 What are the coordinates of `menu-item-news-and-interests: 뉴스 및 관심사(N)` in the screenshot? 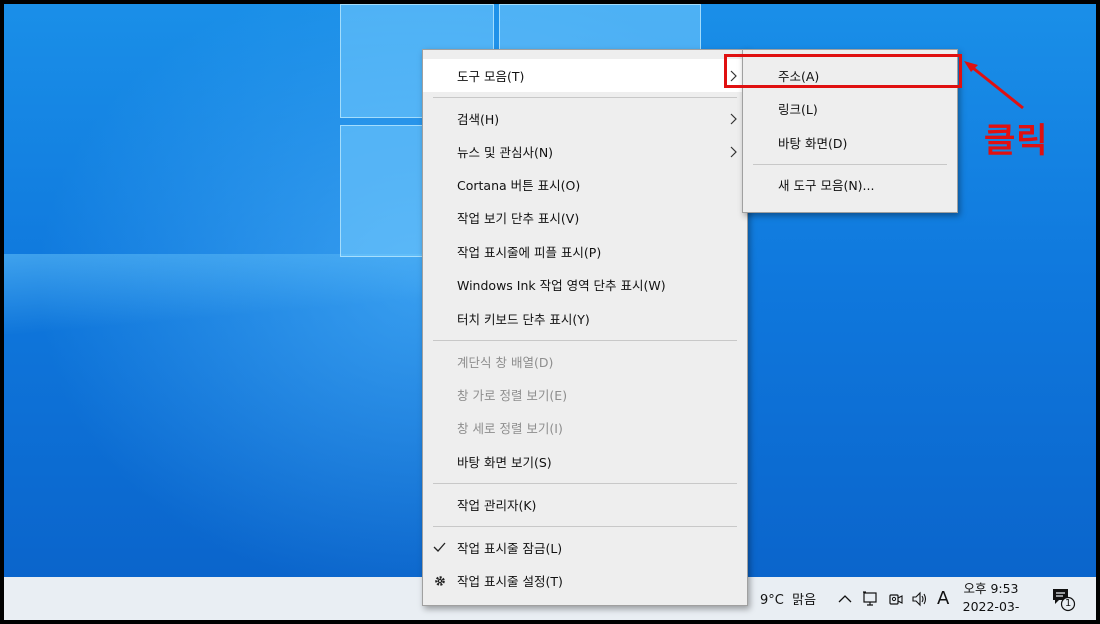 It's located at (585, 151).